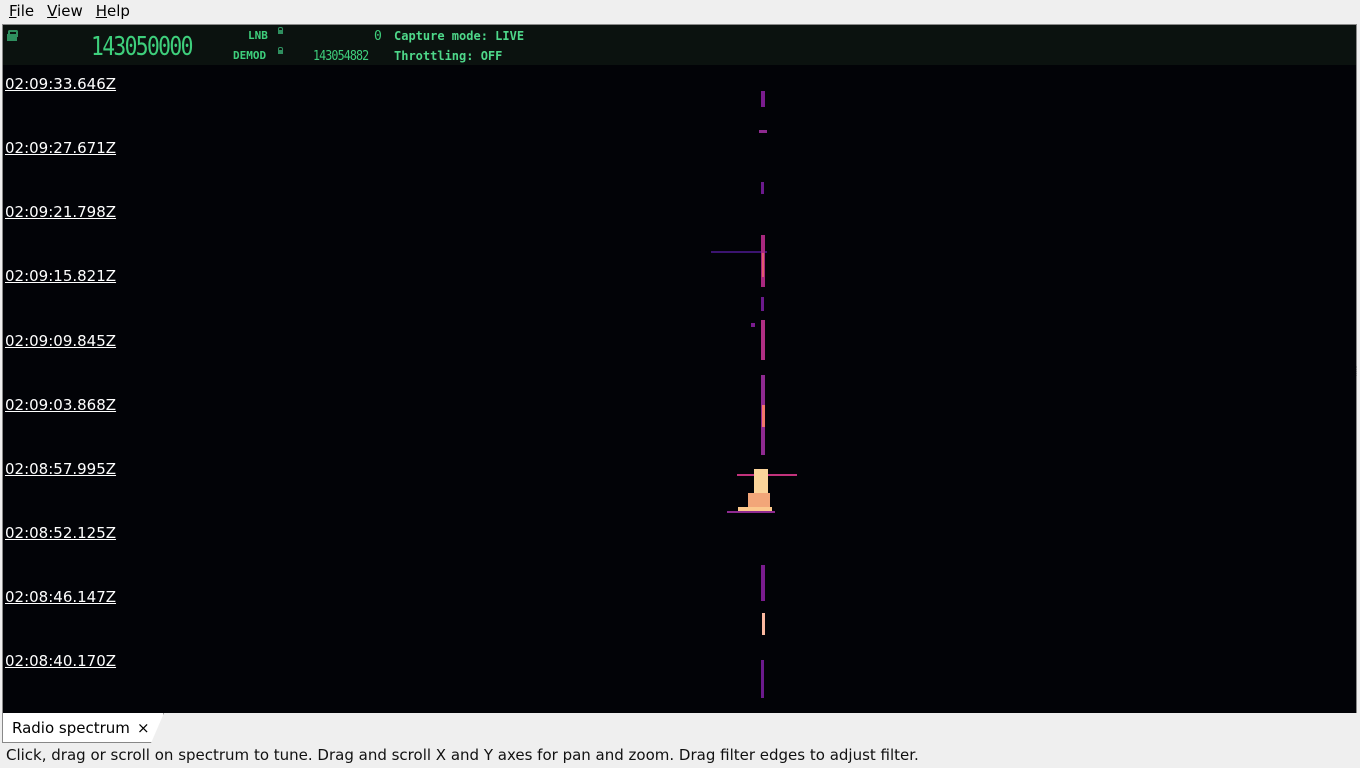 This screenshot has width=1360, height=768. I want to click on lnb-lock-icon, so click(280, 30).